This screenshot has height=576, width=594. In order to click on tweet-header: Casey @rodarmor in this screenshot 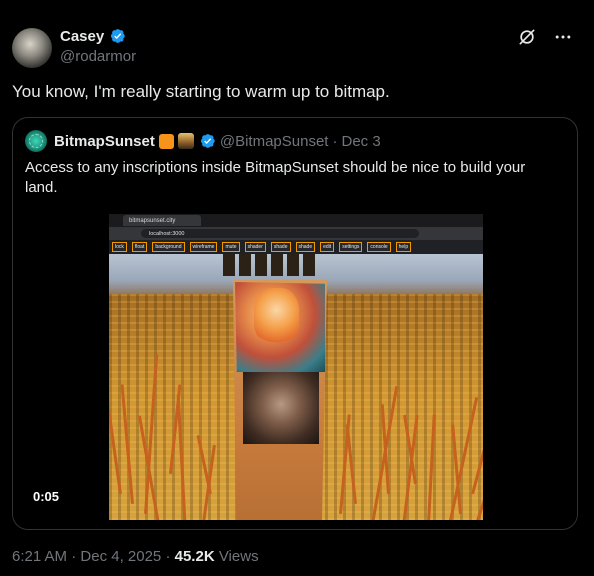, I will do `click(295, 48)`.